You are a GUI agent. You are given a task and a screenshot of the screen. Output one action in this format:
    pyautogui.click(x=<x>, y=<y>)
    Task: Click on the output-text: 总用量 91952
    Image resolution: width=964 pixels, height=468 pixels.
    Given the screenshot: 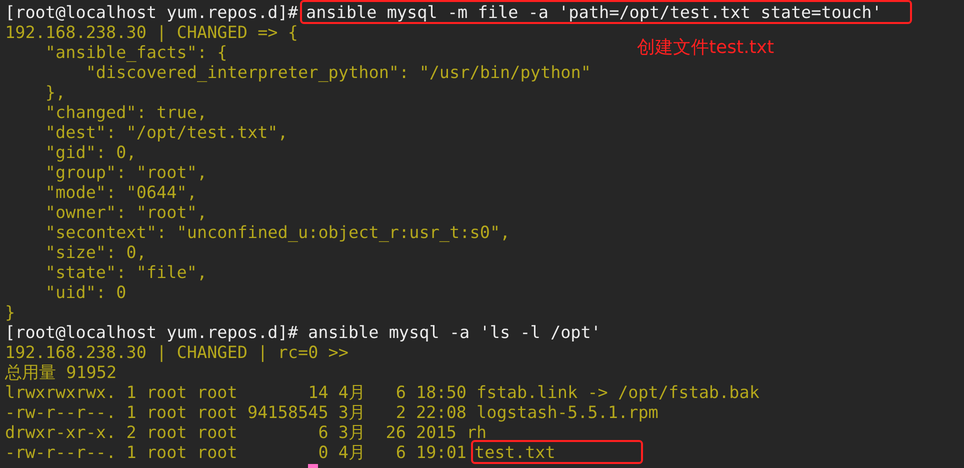 What is the action you would take?
    pyautogui.click(x=61, y=372)
    